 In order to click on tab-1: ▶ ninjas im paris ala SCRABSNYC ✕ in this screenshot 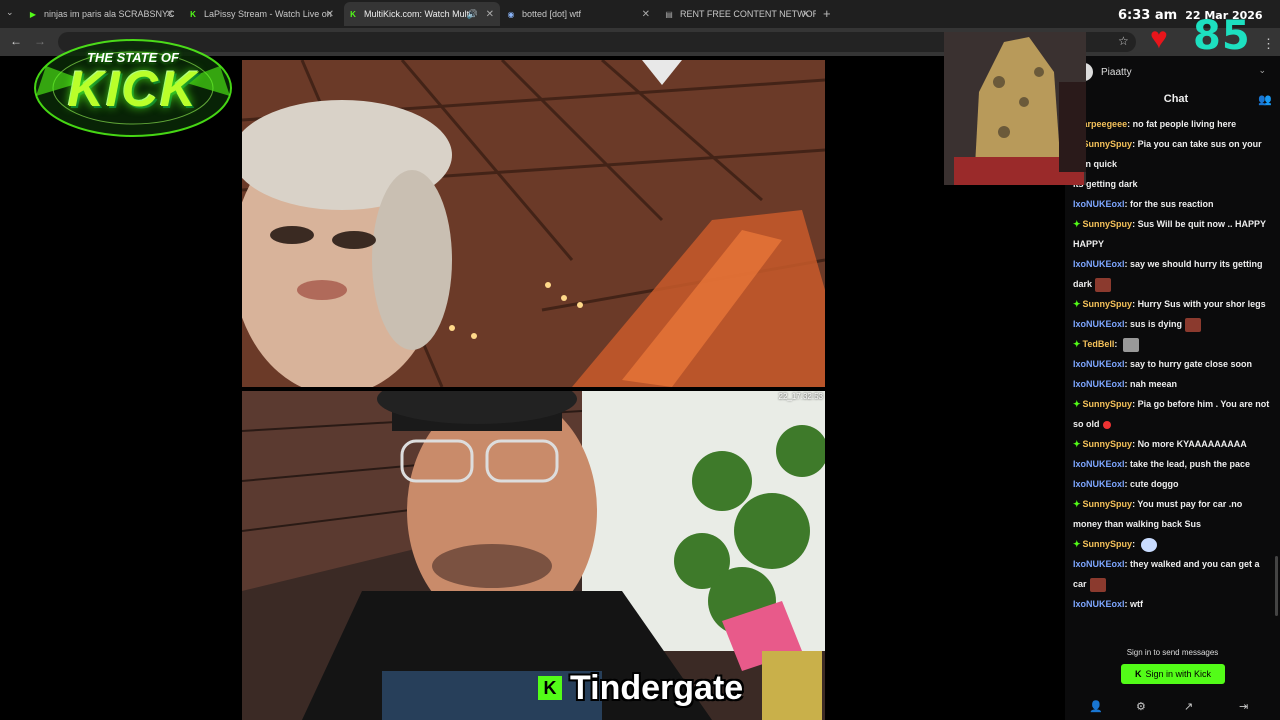, I will do `click(104, 14)`.